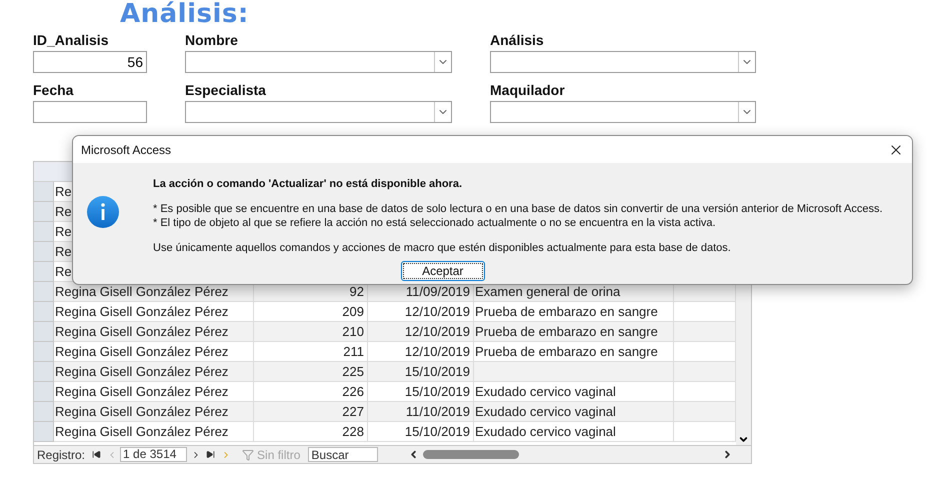  Describe the element at coordinates (53, 90) in the screenshot. I see `field-label: Fecha` at that location.